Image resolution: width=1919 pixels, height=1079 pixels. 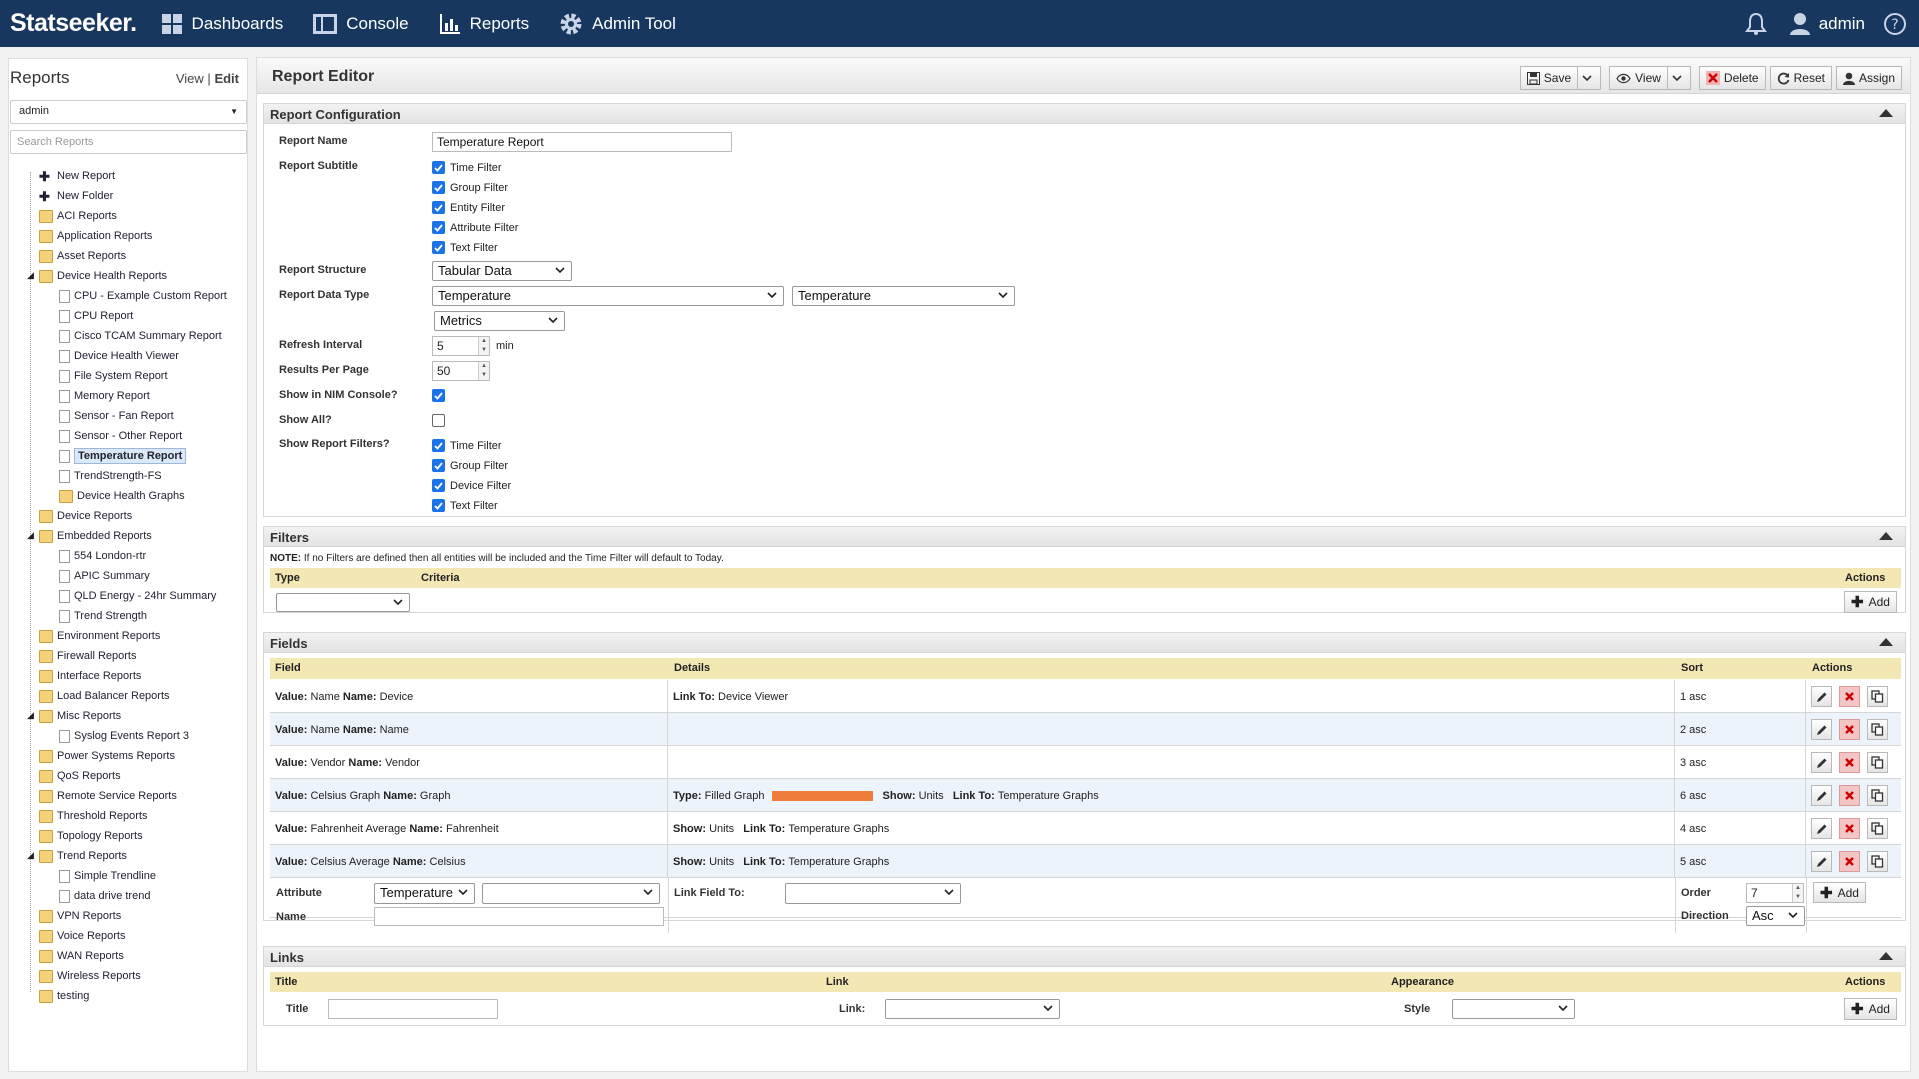 What do you see at coordinates (137, 876) in the screenshot?
I see `tree-report: Simple Trendline` at bounding box center [137, 876].